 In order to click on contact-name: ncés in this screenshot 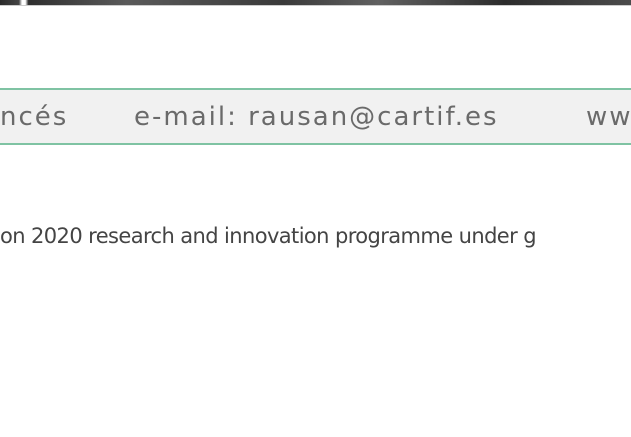, I will do `click(34, 117)`.